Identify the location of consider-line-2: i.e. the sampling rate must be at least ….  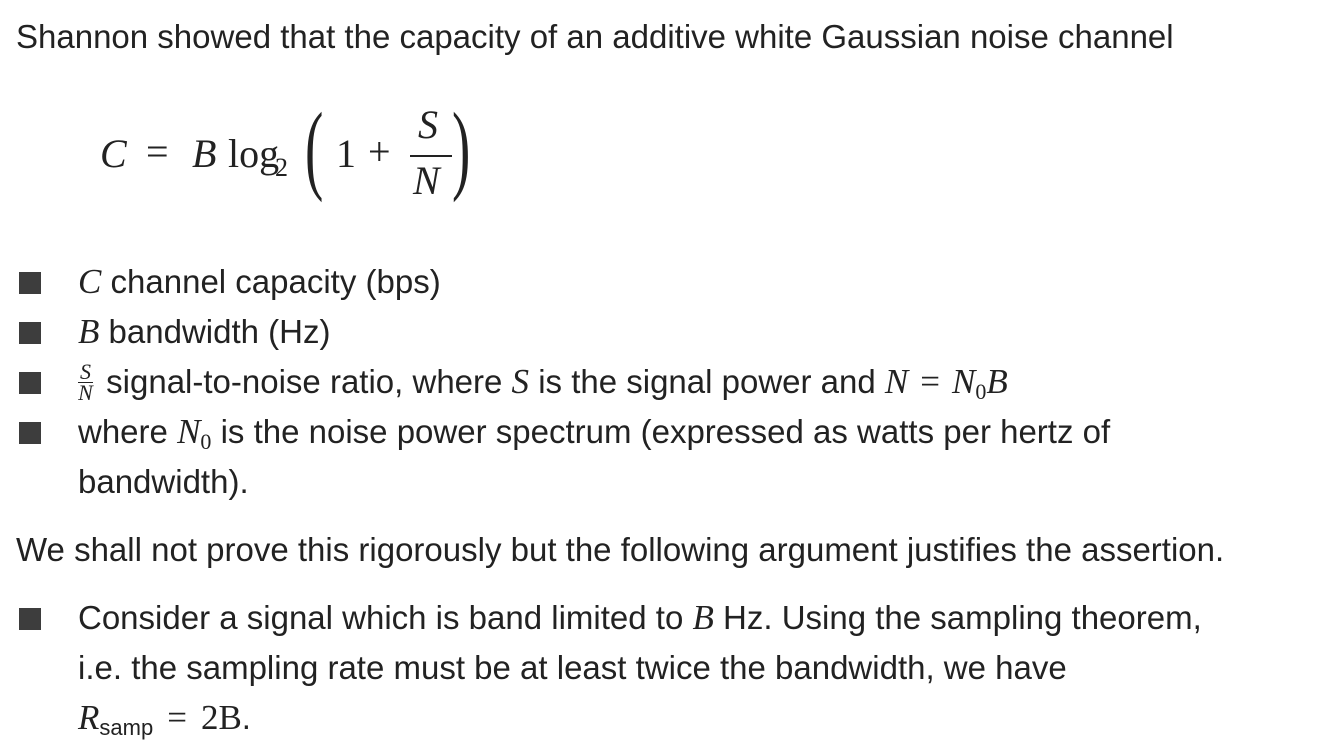
(572, 667).